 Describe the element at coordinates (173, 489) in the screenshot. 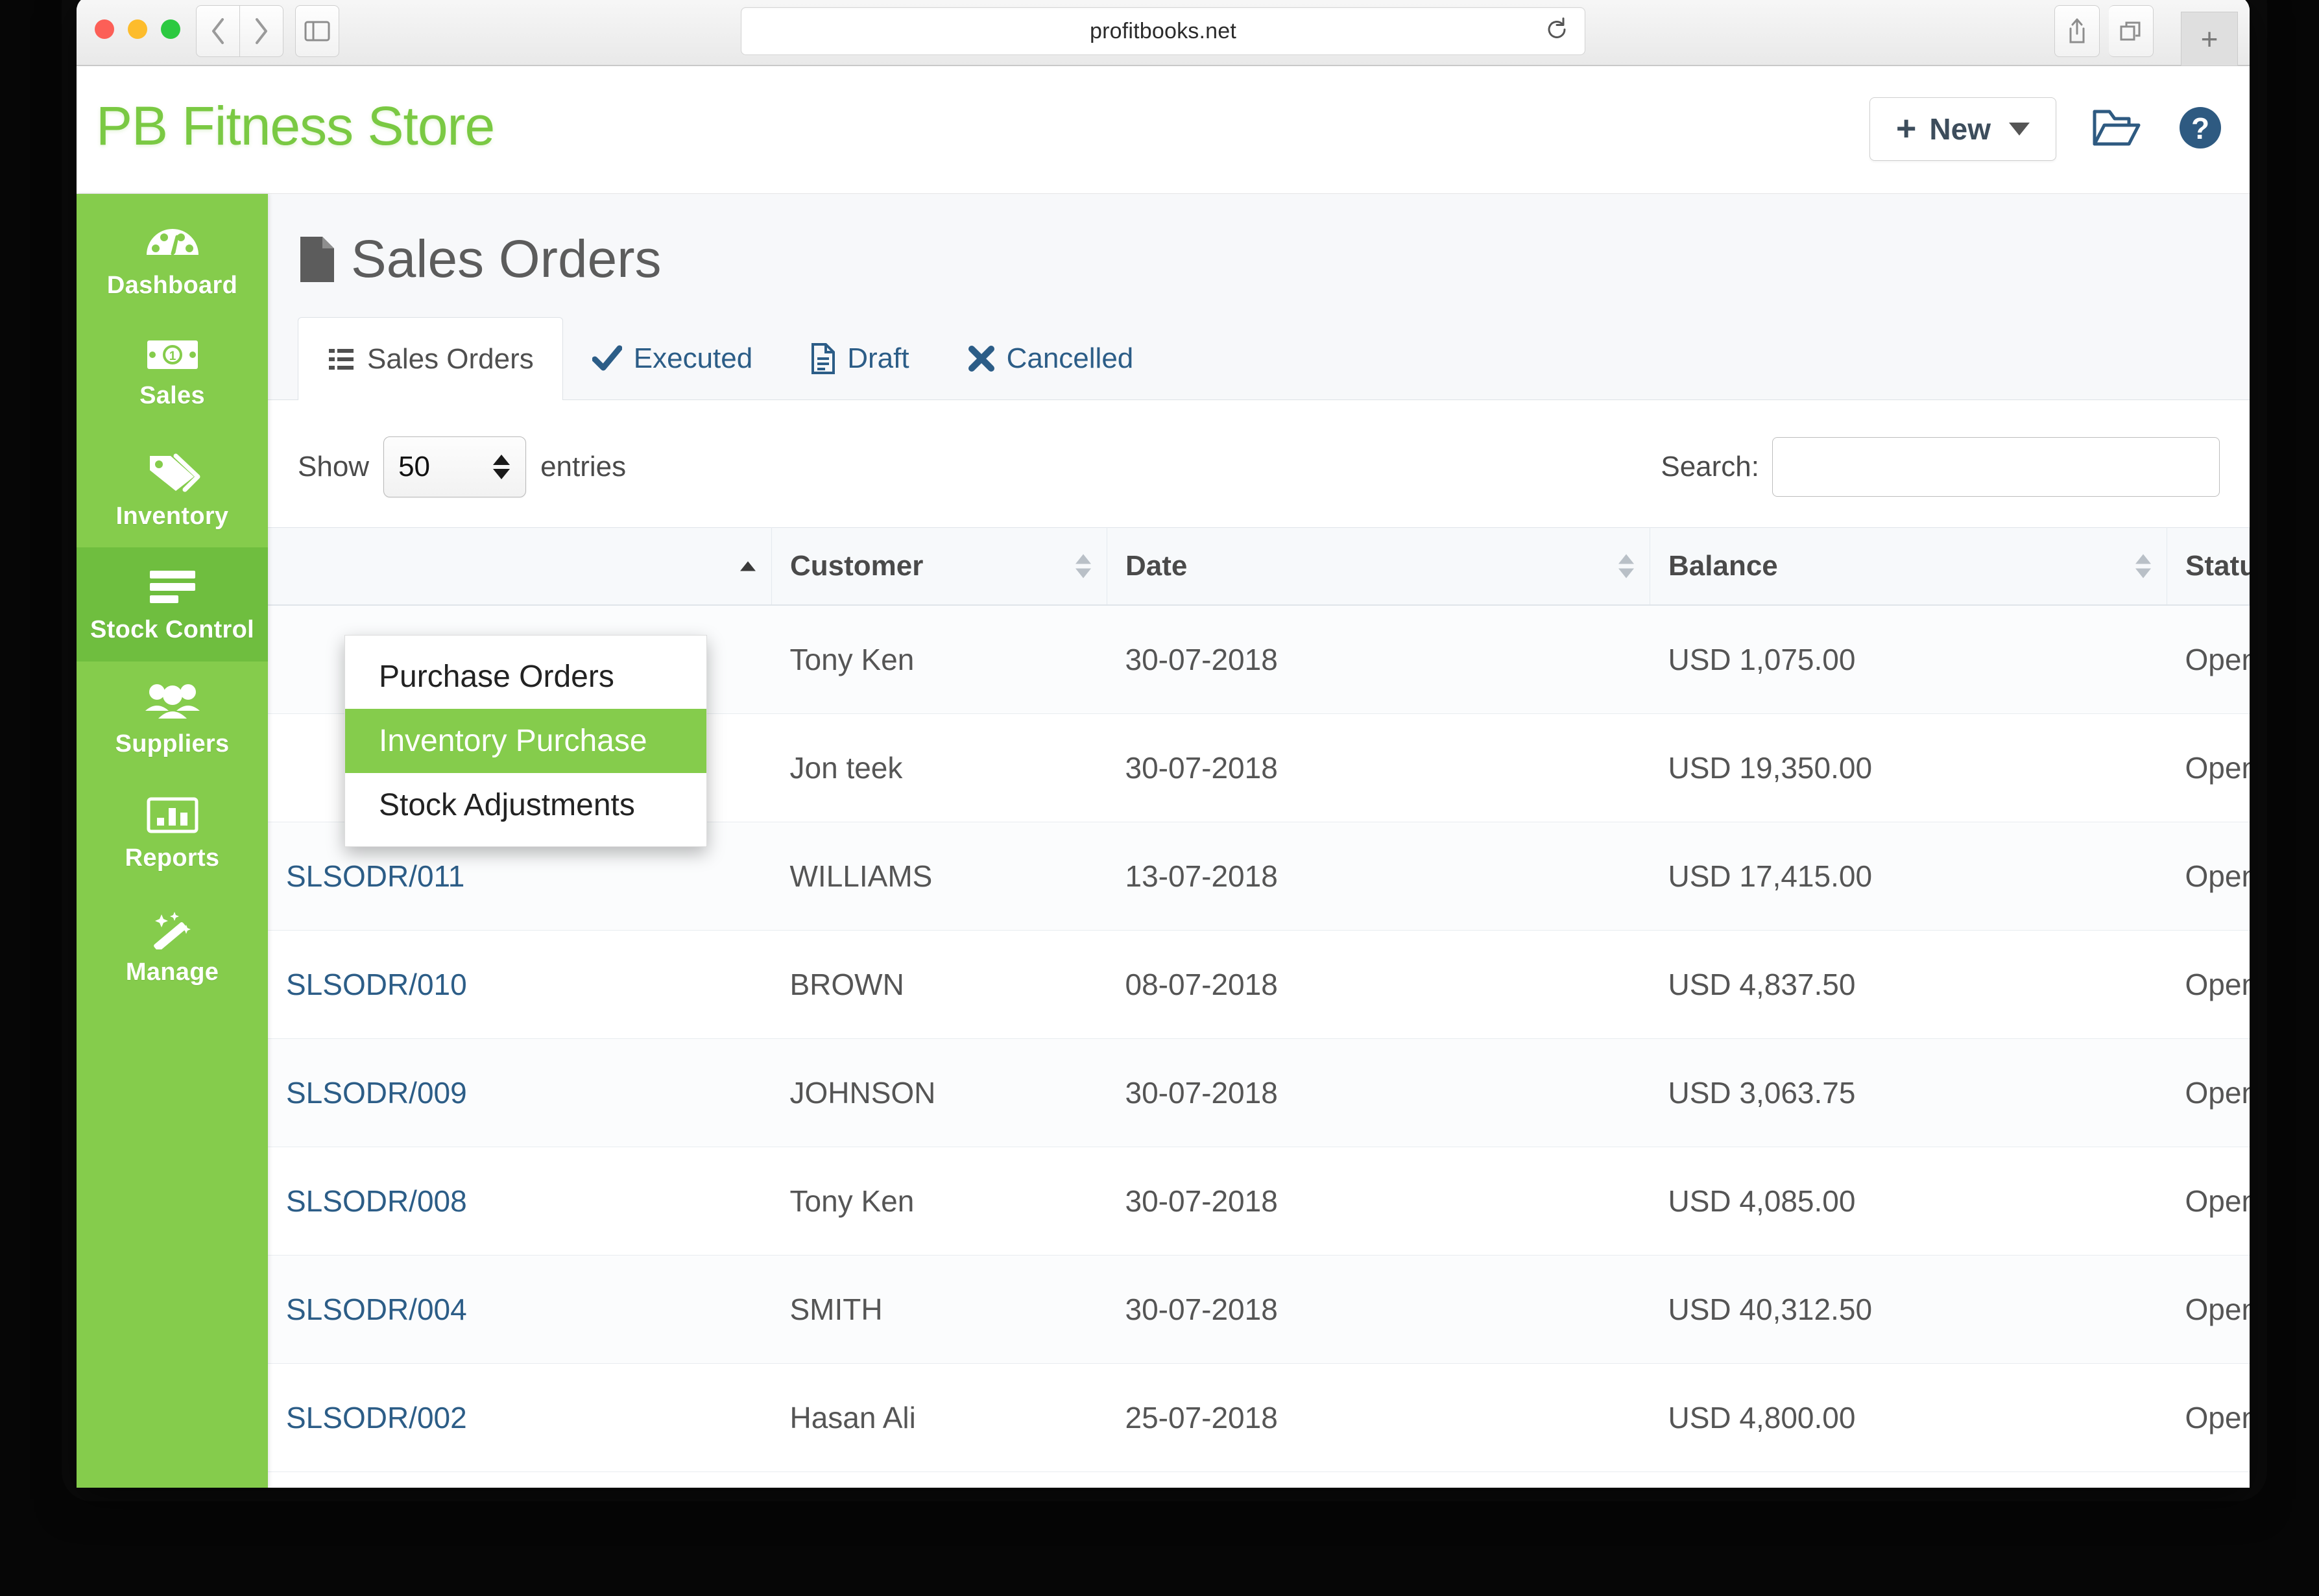

I see `sidebar-item-inventory: Inventory` at that location.